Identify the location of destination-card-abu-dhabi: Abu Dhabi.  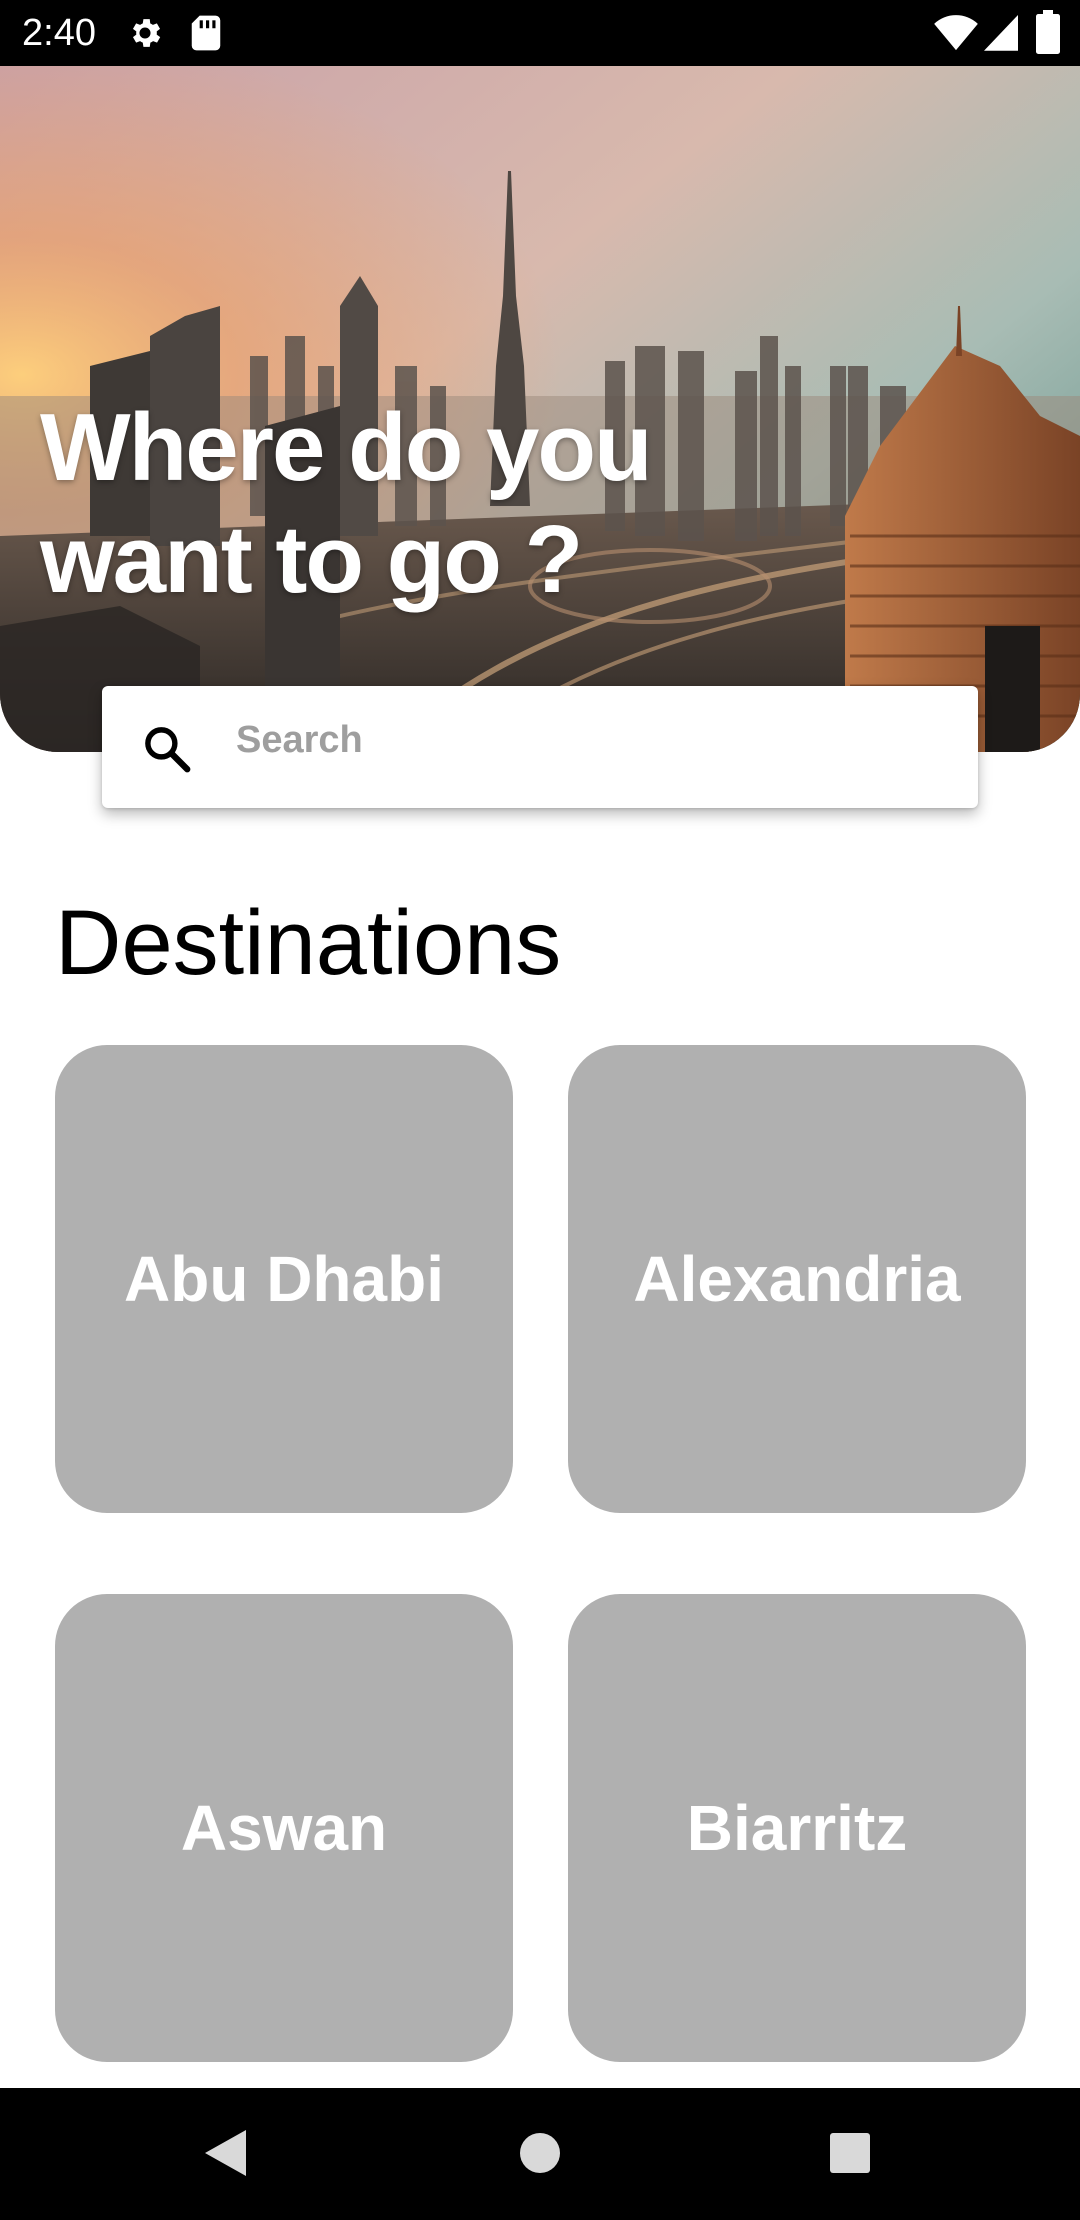
(284, 1279).